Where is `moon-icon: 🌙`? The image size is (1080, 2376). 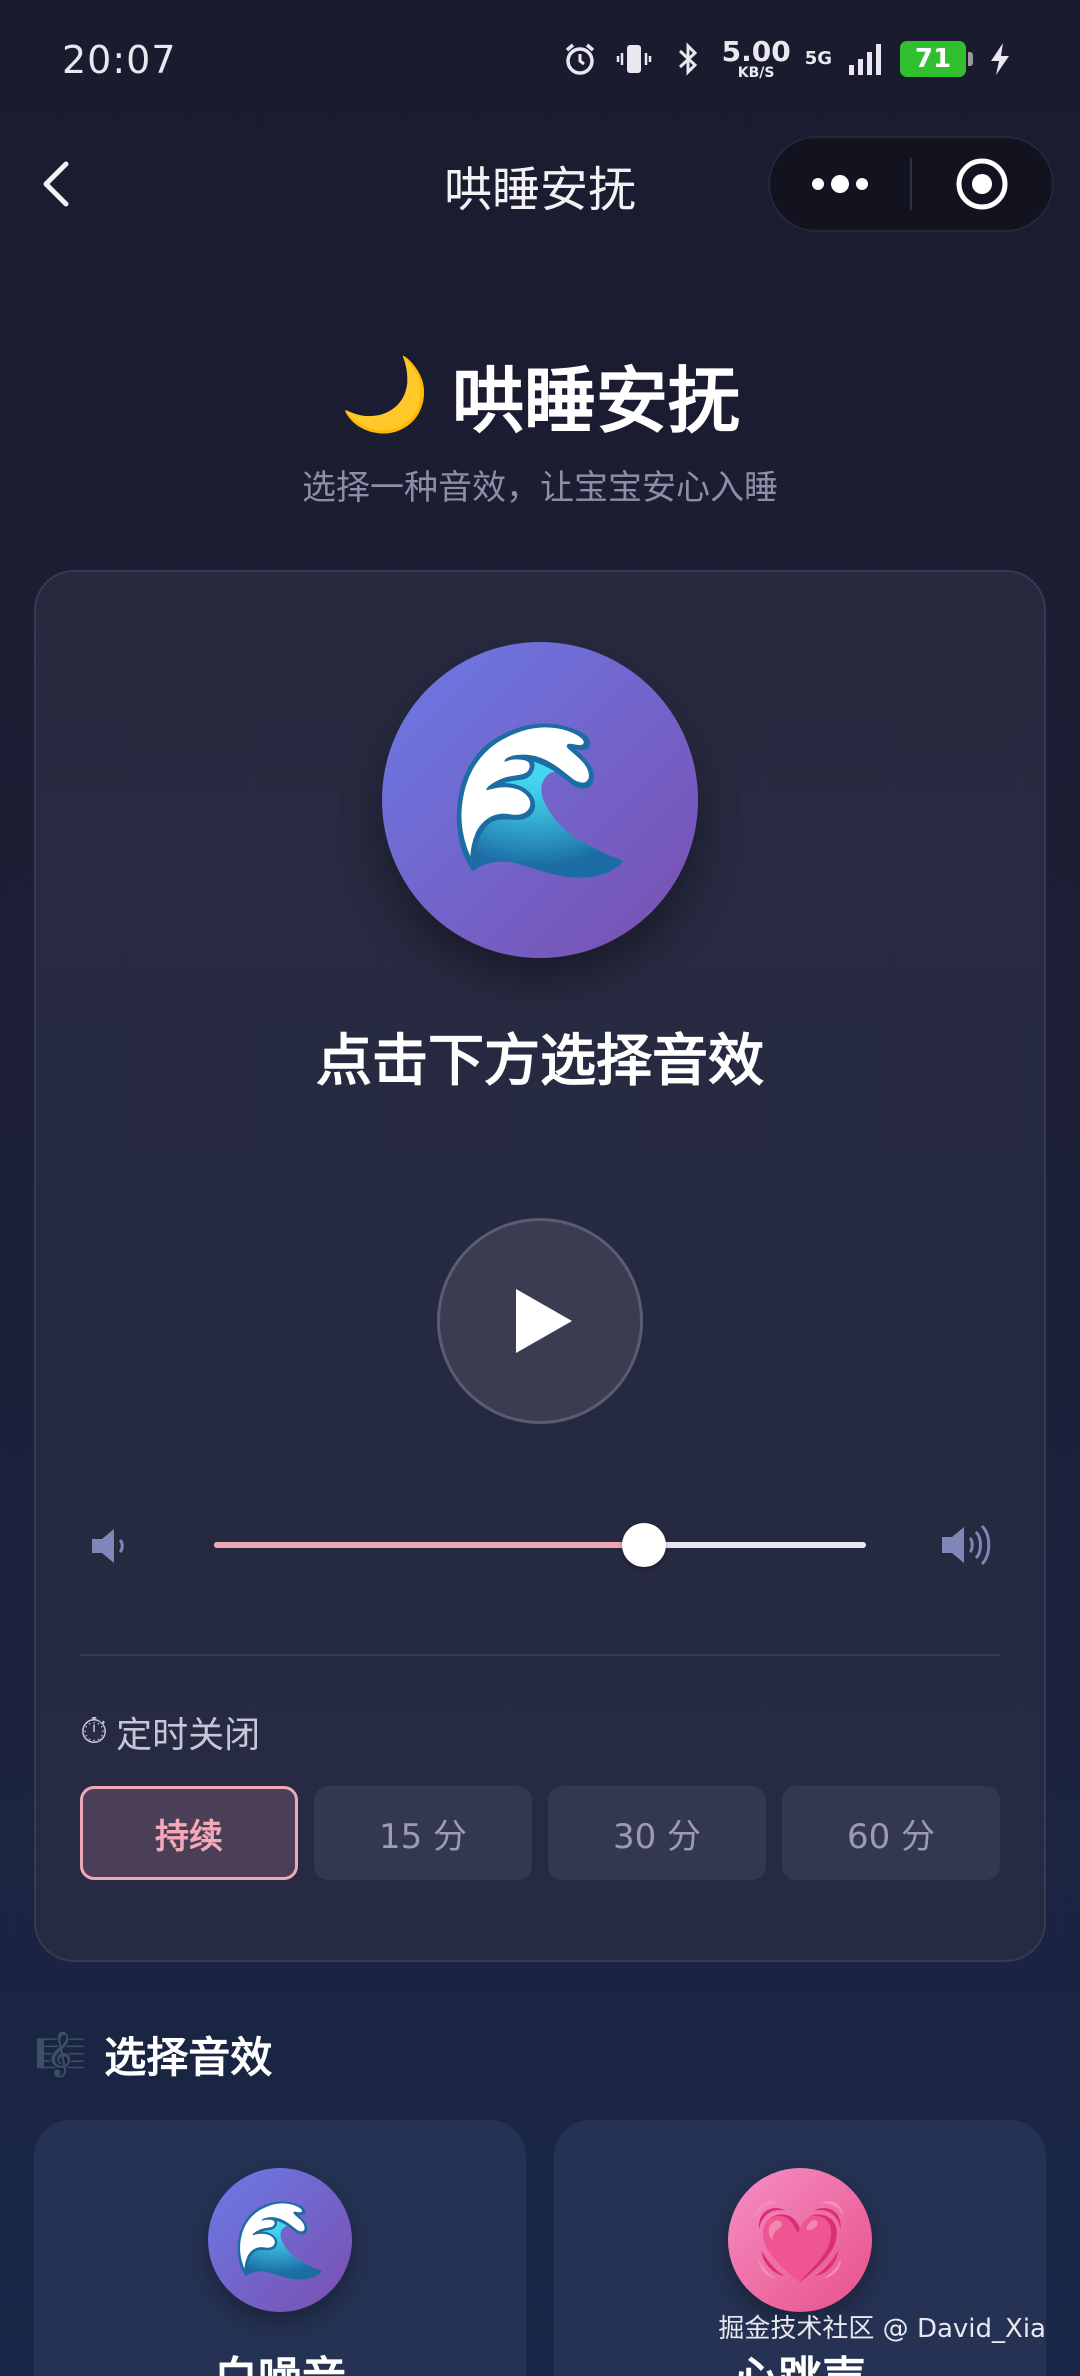 moon-icon: 🌙 is located at coordinates (385, 394).